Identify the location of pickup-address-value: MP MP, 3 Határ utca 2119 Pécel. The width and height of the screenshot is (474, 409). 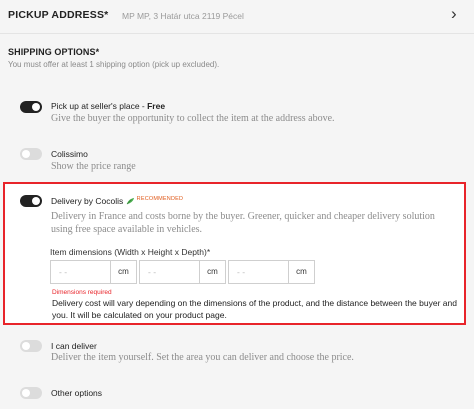
(183, 16).